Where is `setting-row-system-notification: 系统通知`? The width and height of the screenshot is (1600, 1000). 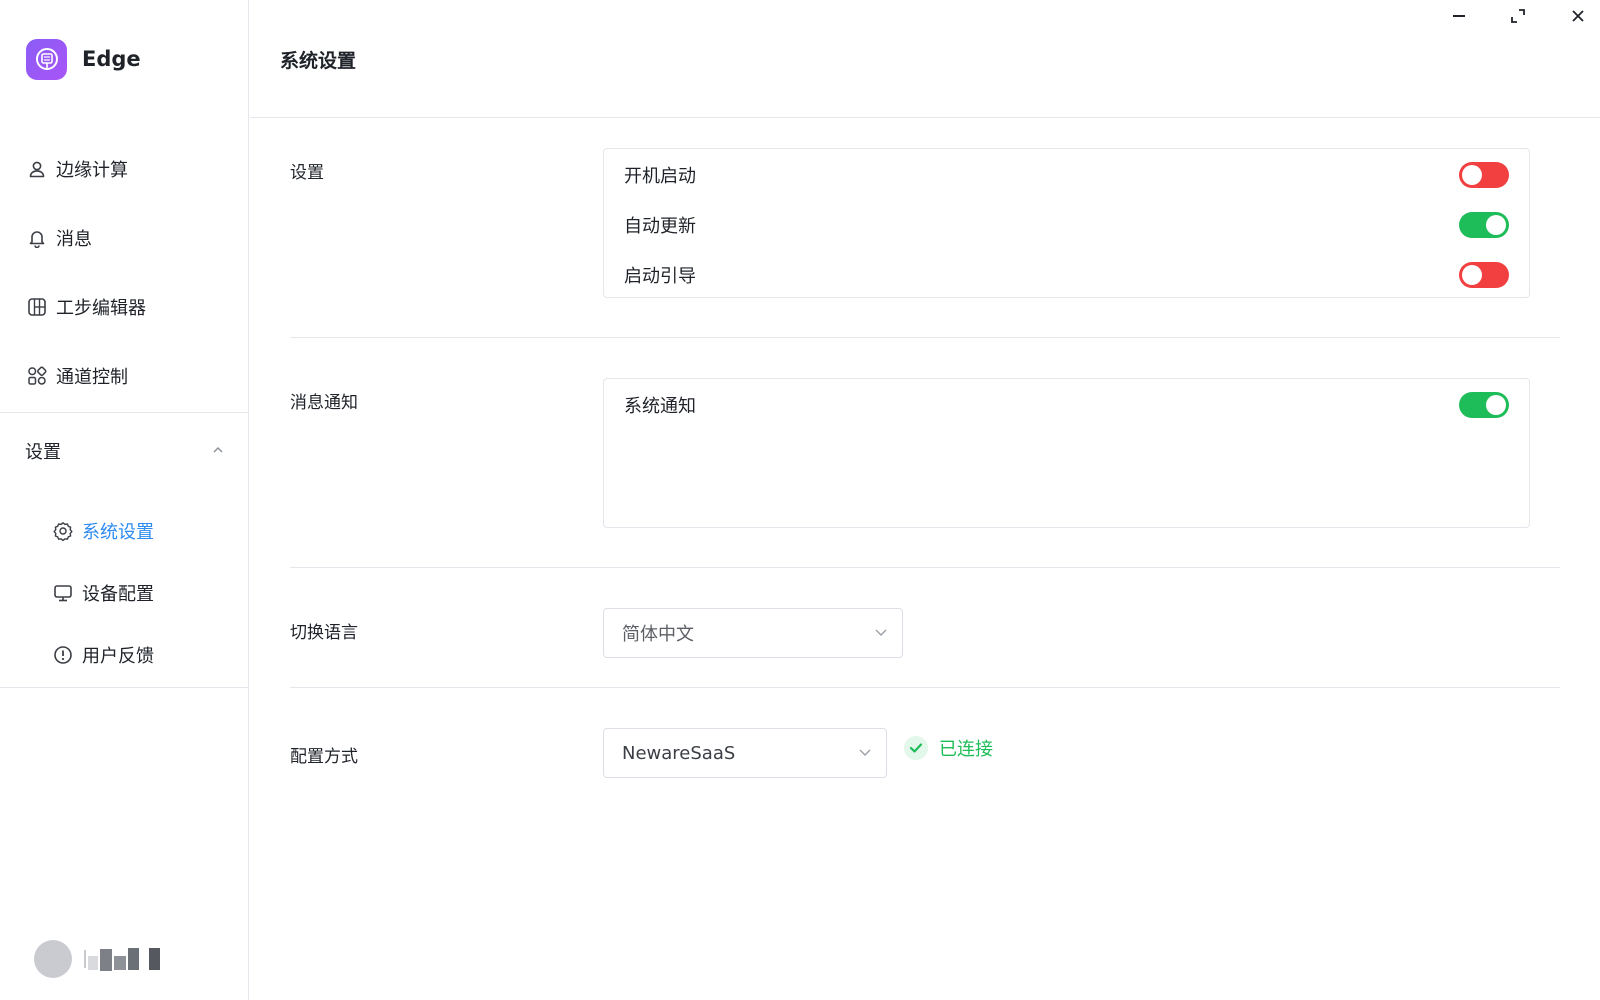 setting-row-system-notification: 系统通知 is located at coordinates (1066, 405).